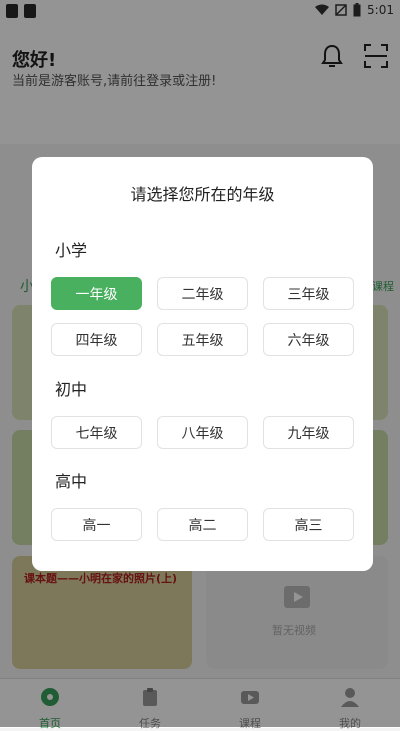 The height and width of the screenshot is (731, 400). What do you see at coordinates (308, 339) in the screenshot?
I see `grade-button-6: 六年级` at bounding box center [308, 339].